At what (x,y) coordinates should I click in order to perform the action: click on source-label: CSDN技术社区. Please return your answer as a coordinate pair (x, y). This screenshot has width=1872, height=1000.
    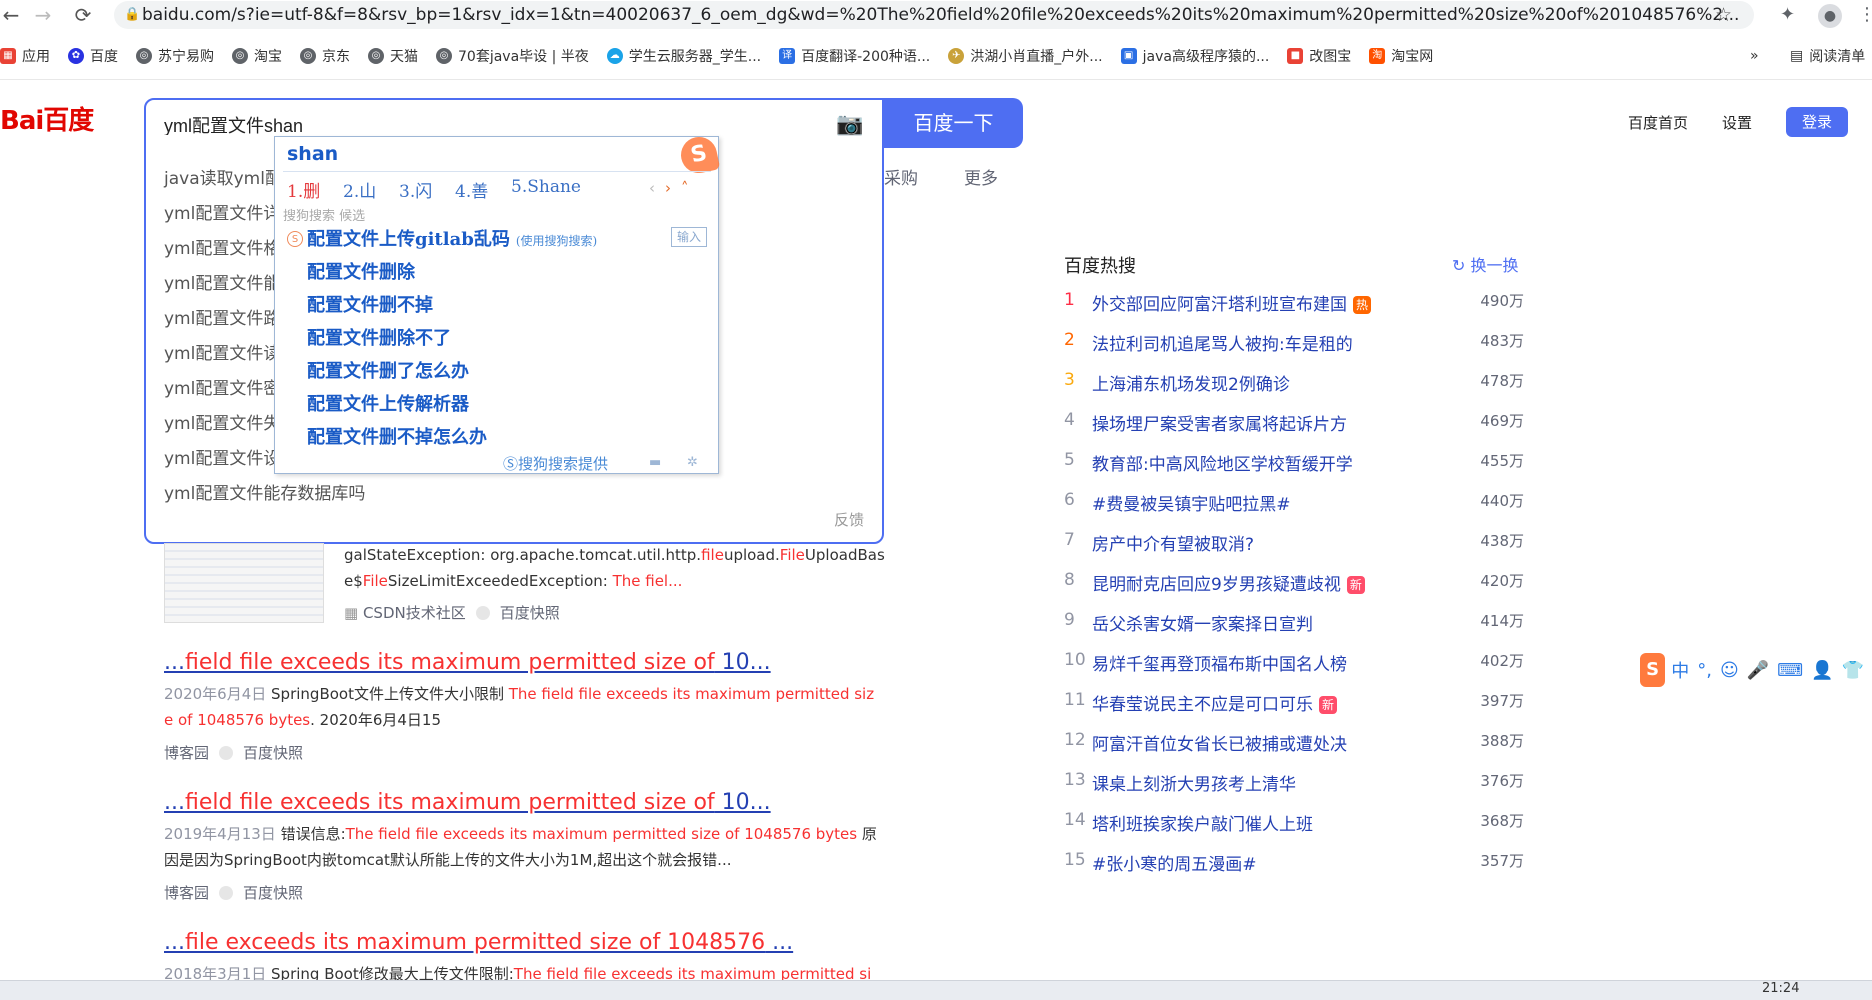
    Looking at the image, I should click on (414, 613).